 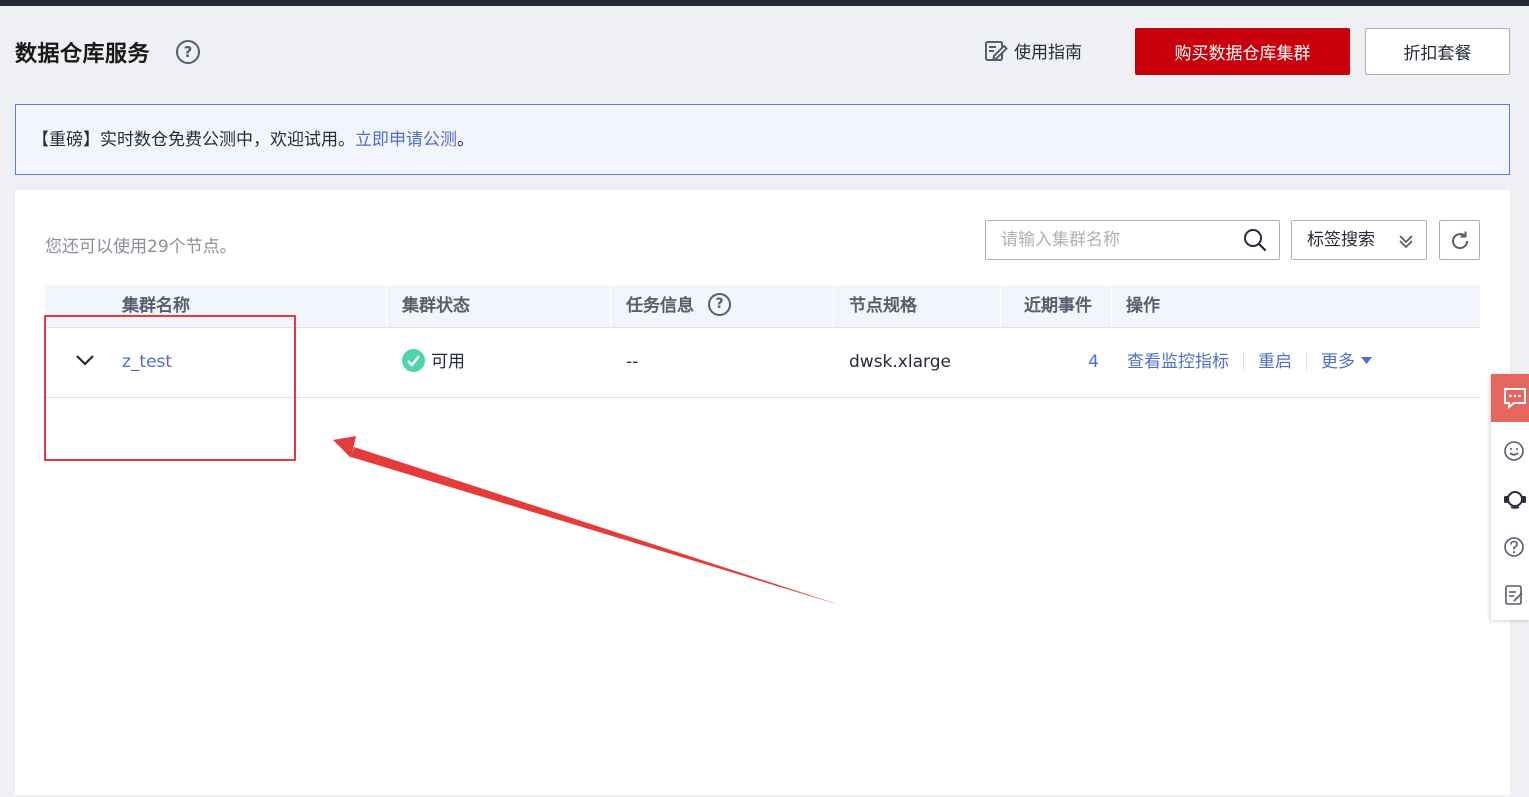 What do you see at coordinates (1255, 240) in the screenshot?
I see `search-icon` at bounding box center [1255, 240].